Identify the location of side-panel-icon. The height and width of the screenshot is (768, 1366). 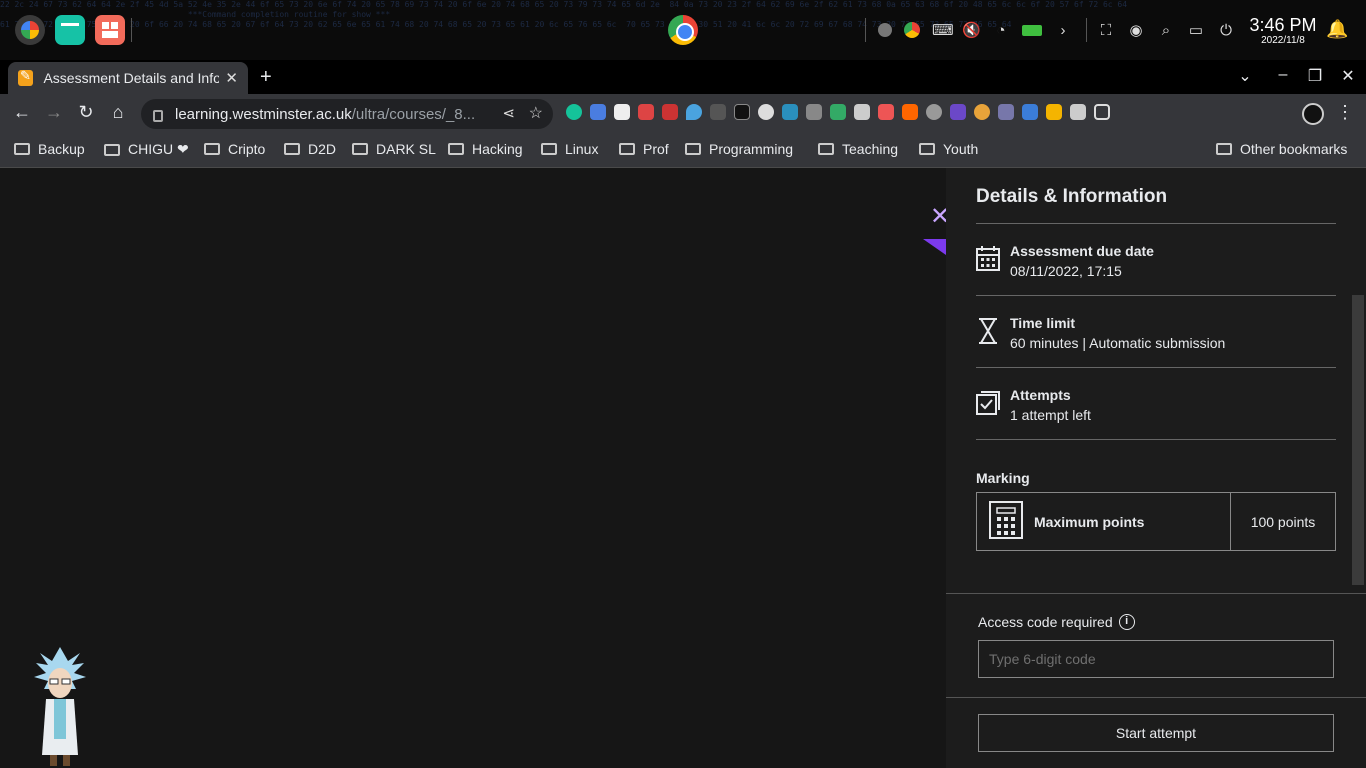
(1102, 112).